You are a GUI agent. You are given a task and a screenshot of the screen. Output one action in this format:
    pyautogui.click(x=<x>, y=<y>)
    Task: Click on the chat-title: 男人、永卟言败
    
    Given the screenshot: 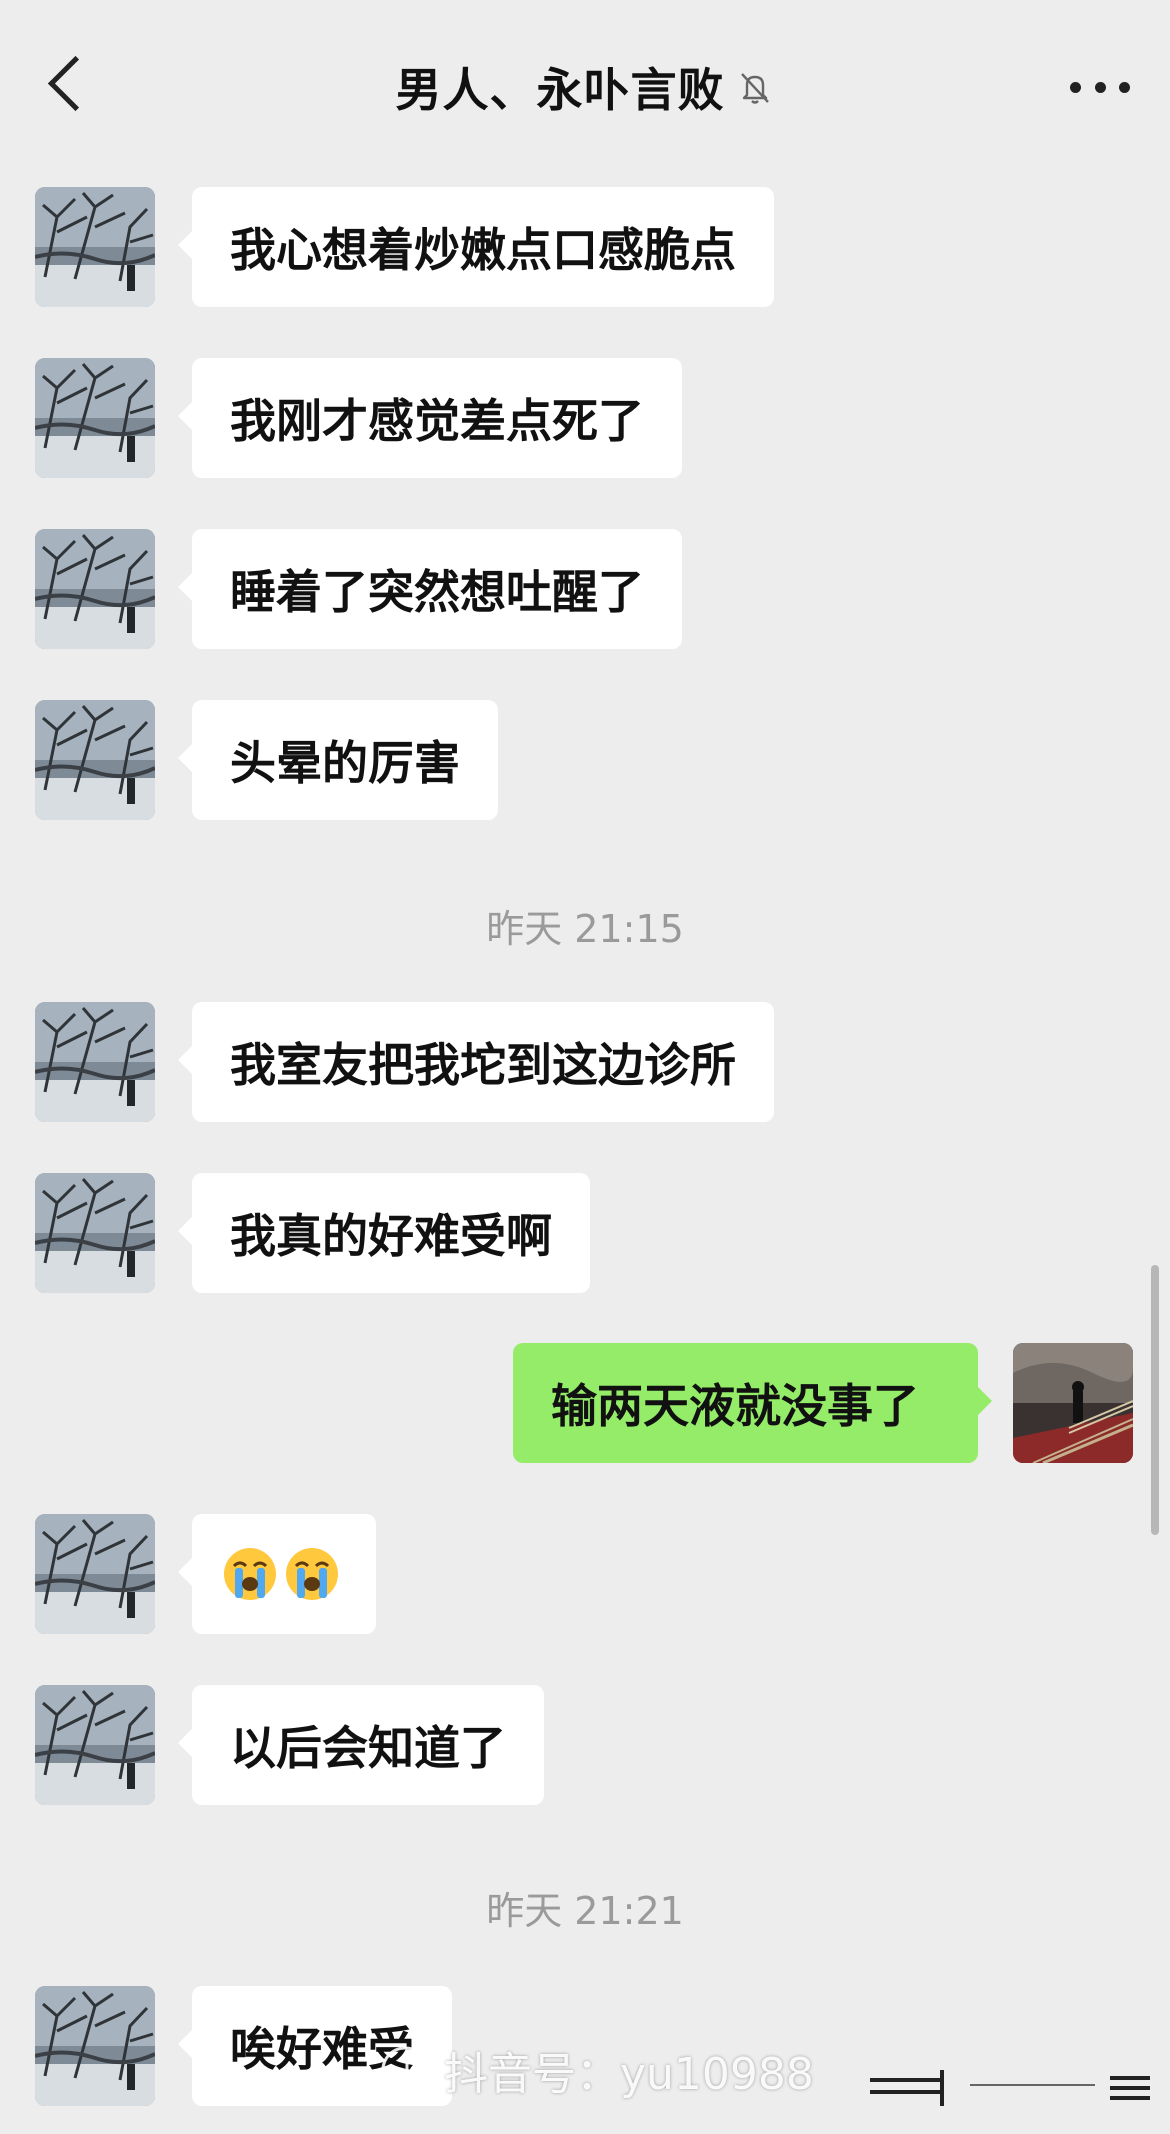 What is the action you would take?
    pyautogui.click(x=560, y=90)
    